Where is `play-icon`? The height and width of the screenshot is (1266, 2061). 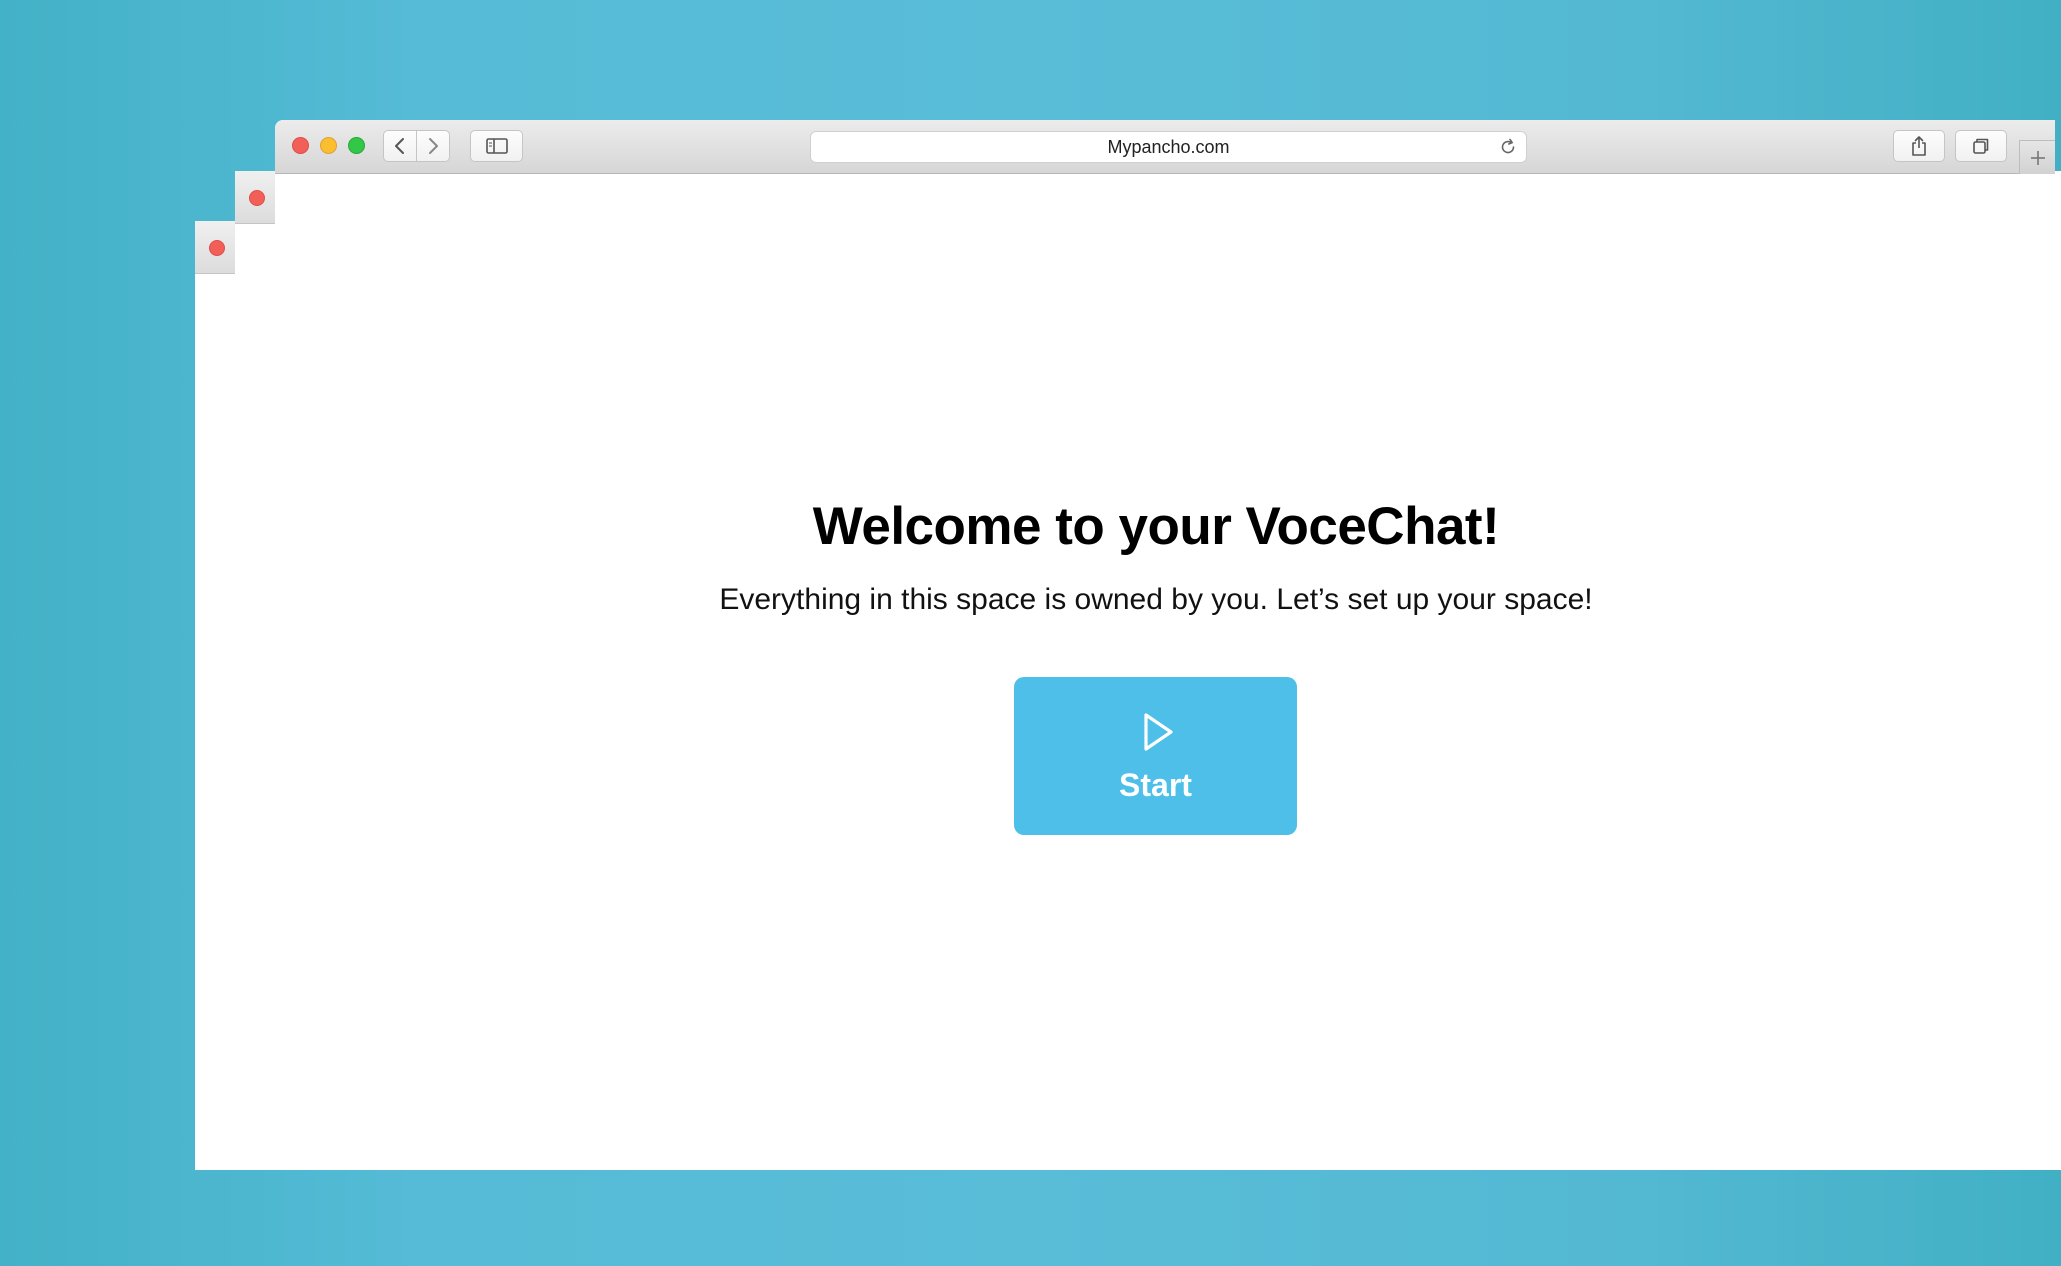 play-icon is located at coordinates (1158, 731).